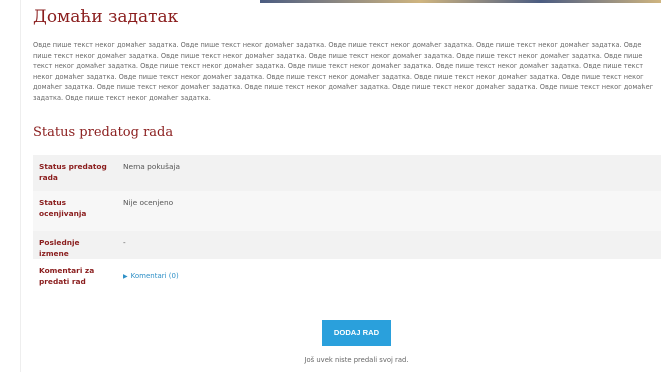 The width and height of the screenshot is (661, 372). Describe the element at coordinates (356, 333) in the screenshot. I see `add-submission-button: DODAJ RAD` at that location.